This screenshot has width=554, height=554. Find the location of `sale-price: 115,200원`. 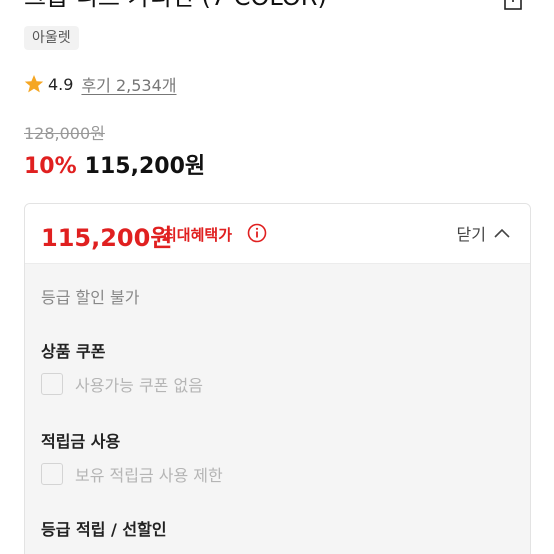

sale-price: 115,200원 is located at coordinates (145, 166).